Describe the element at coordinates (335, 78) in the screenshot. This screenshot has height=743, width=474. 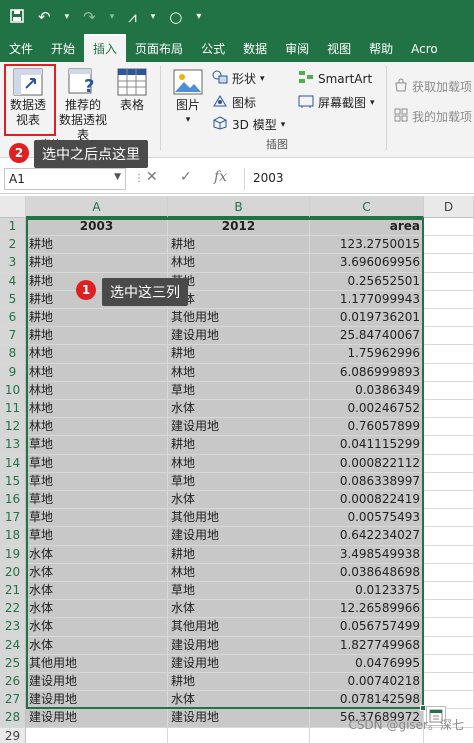
I see `smartart-button: SmartArt` at that location.